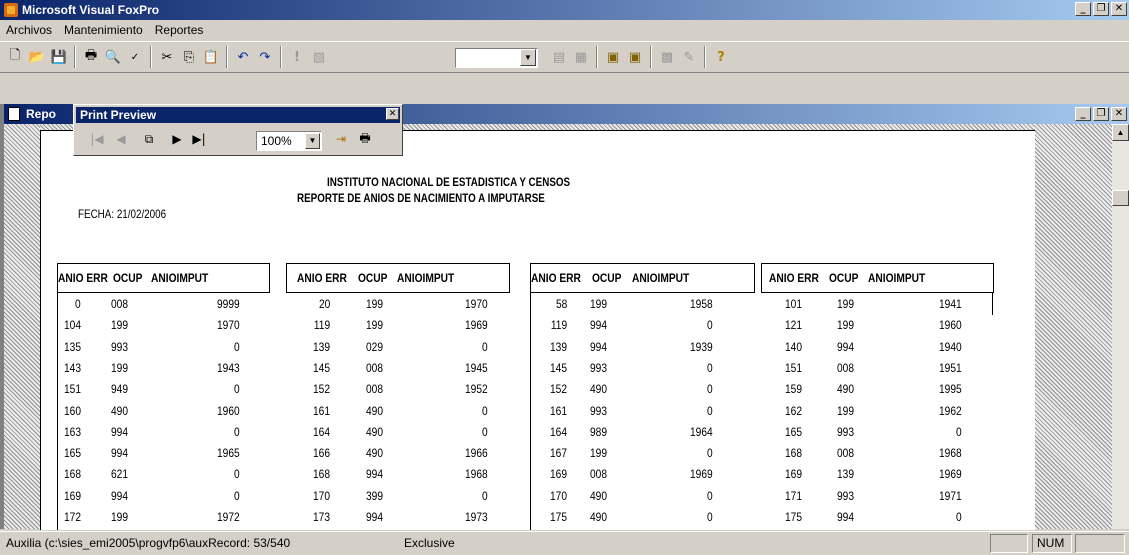 The image size is (1129, 555). What do you see at coordinates (121, 139) in the screenshot?
I see `previous-page-icon: ◀` at bounding box center [121, 139].